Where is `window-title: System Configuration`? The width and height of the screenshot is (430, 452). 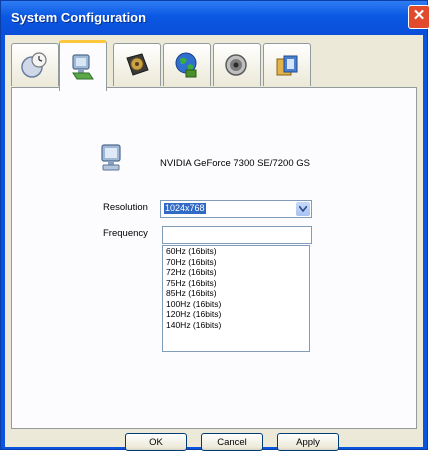 window-title: System Configuration is located at coordinates (79, 17).